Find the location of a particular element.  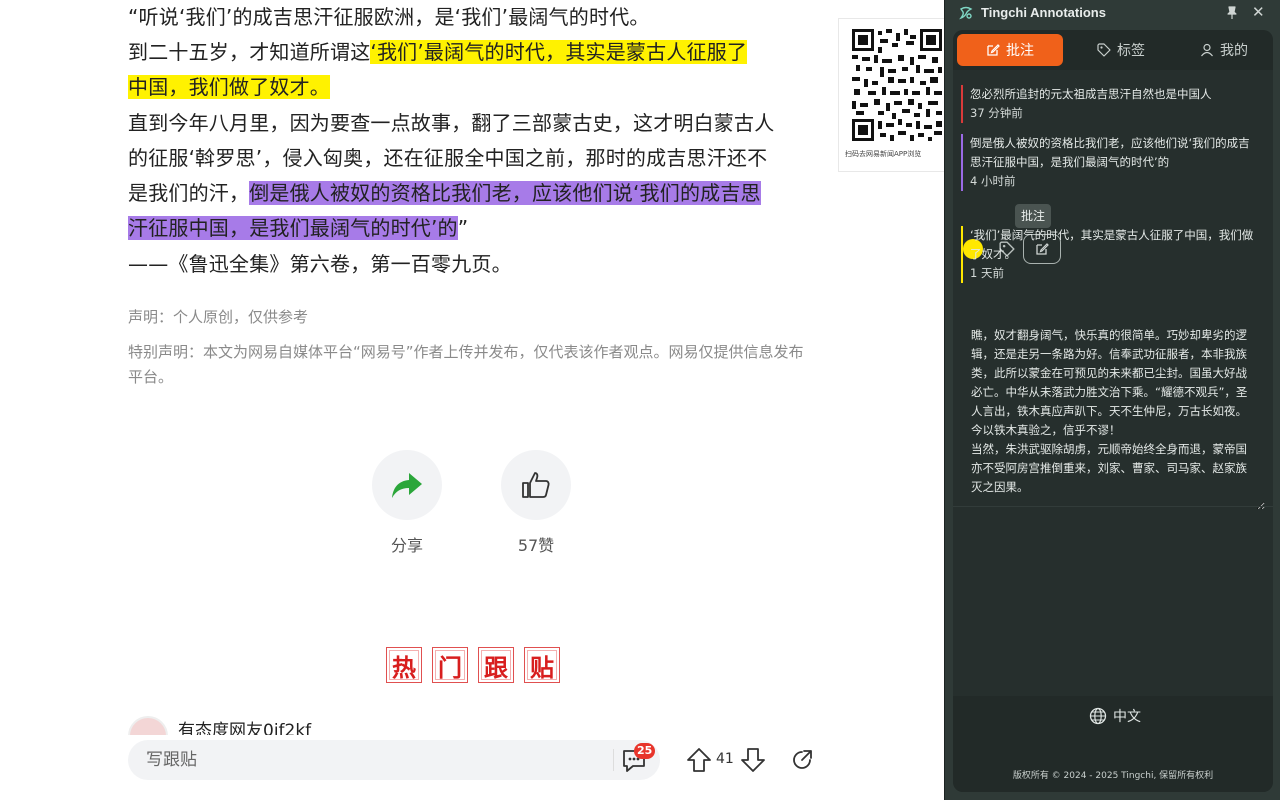

hot-comments-title: 热 门 跟 贴 is located at coordinates (473, 665).